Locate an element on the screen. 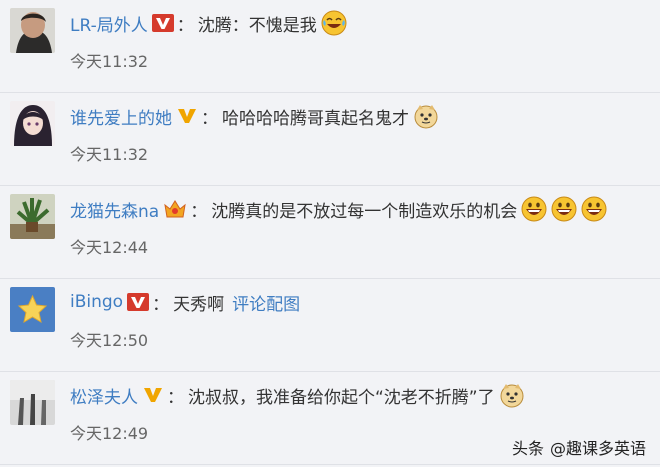 The image size is (660, 467). comment-image-link: 评论配图 is located at coordinates (266, 302).